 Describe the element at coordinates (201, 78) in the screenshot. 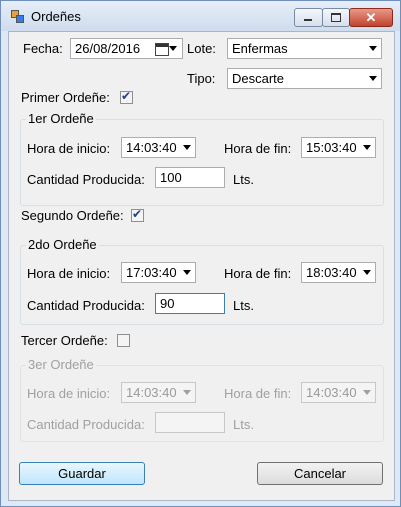

I see `tipo-label: Tipo:` at that location.